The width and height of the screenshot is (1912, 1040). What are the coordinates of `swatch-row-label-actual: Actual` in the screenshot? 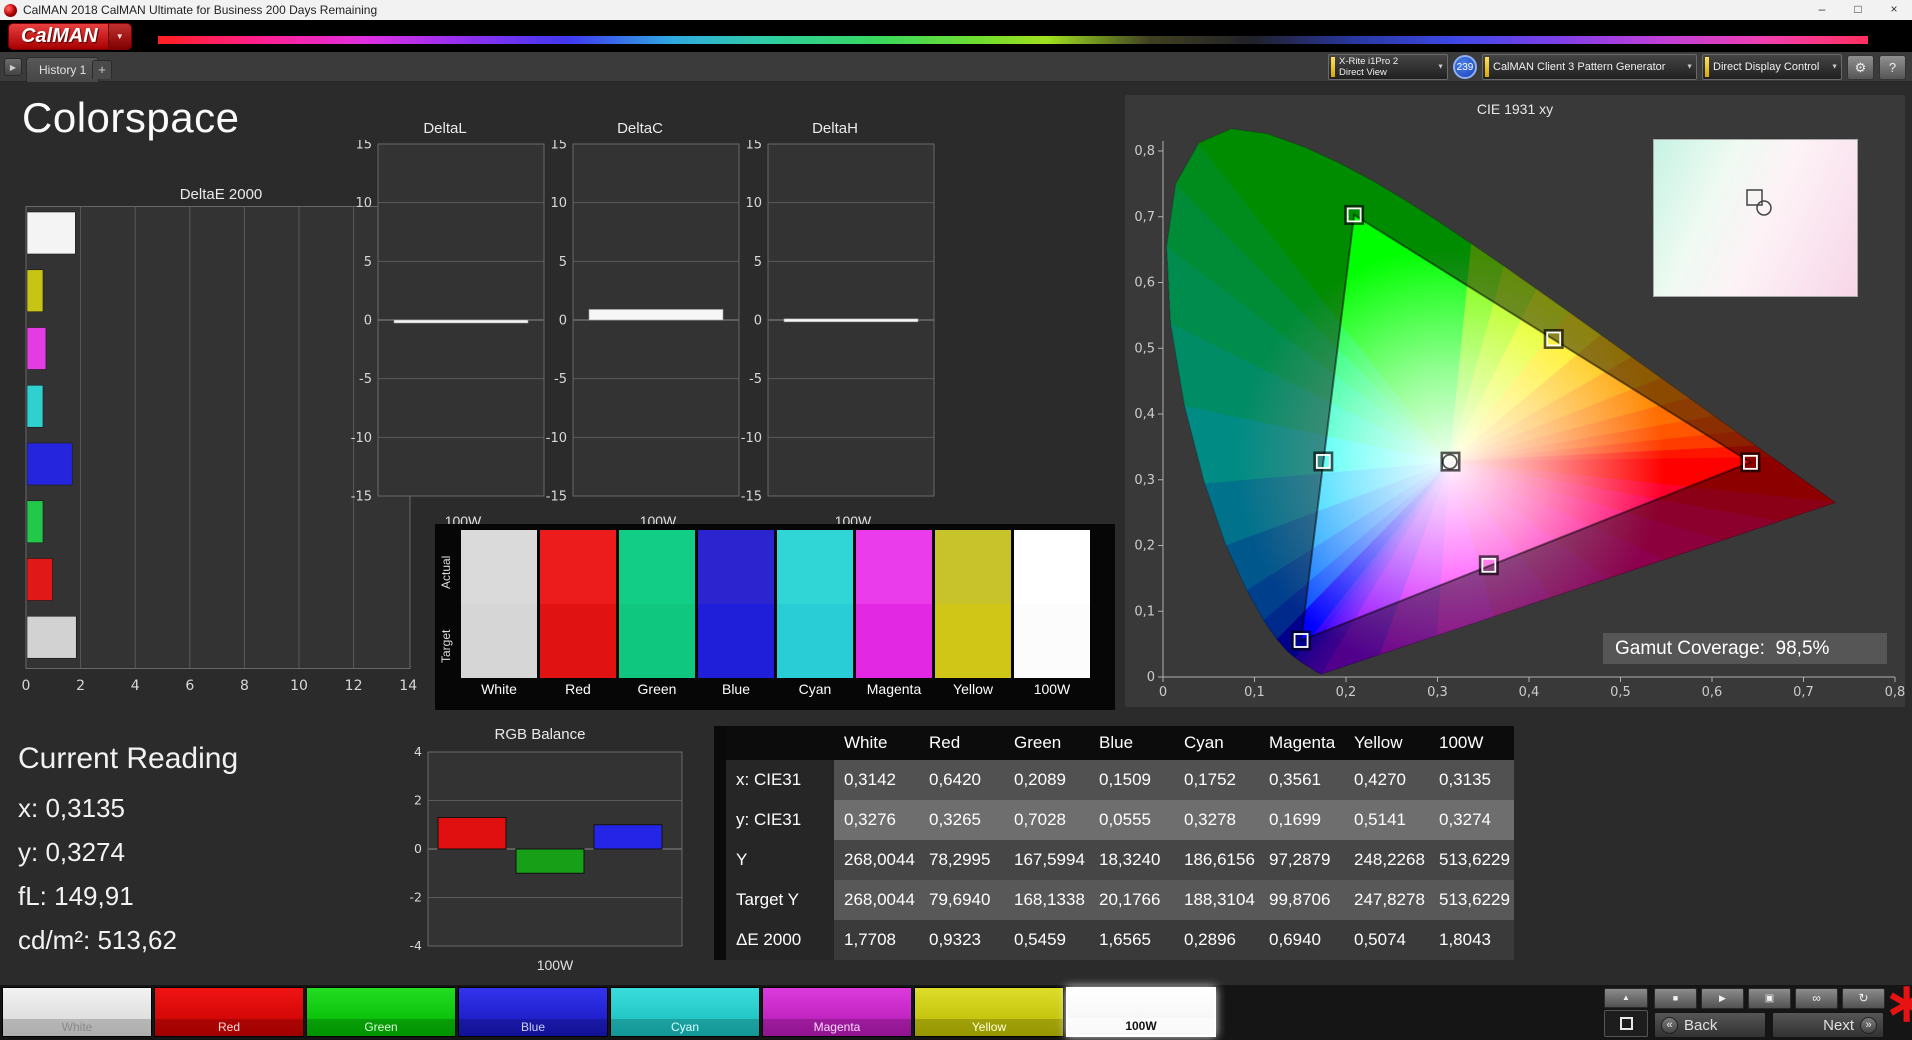 It's located at (446, 572).